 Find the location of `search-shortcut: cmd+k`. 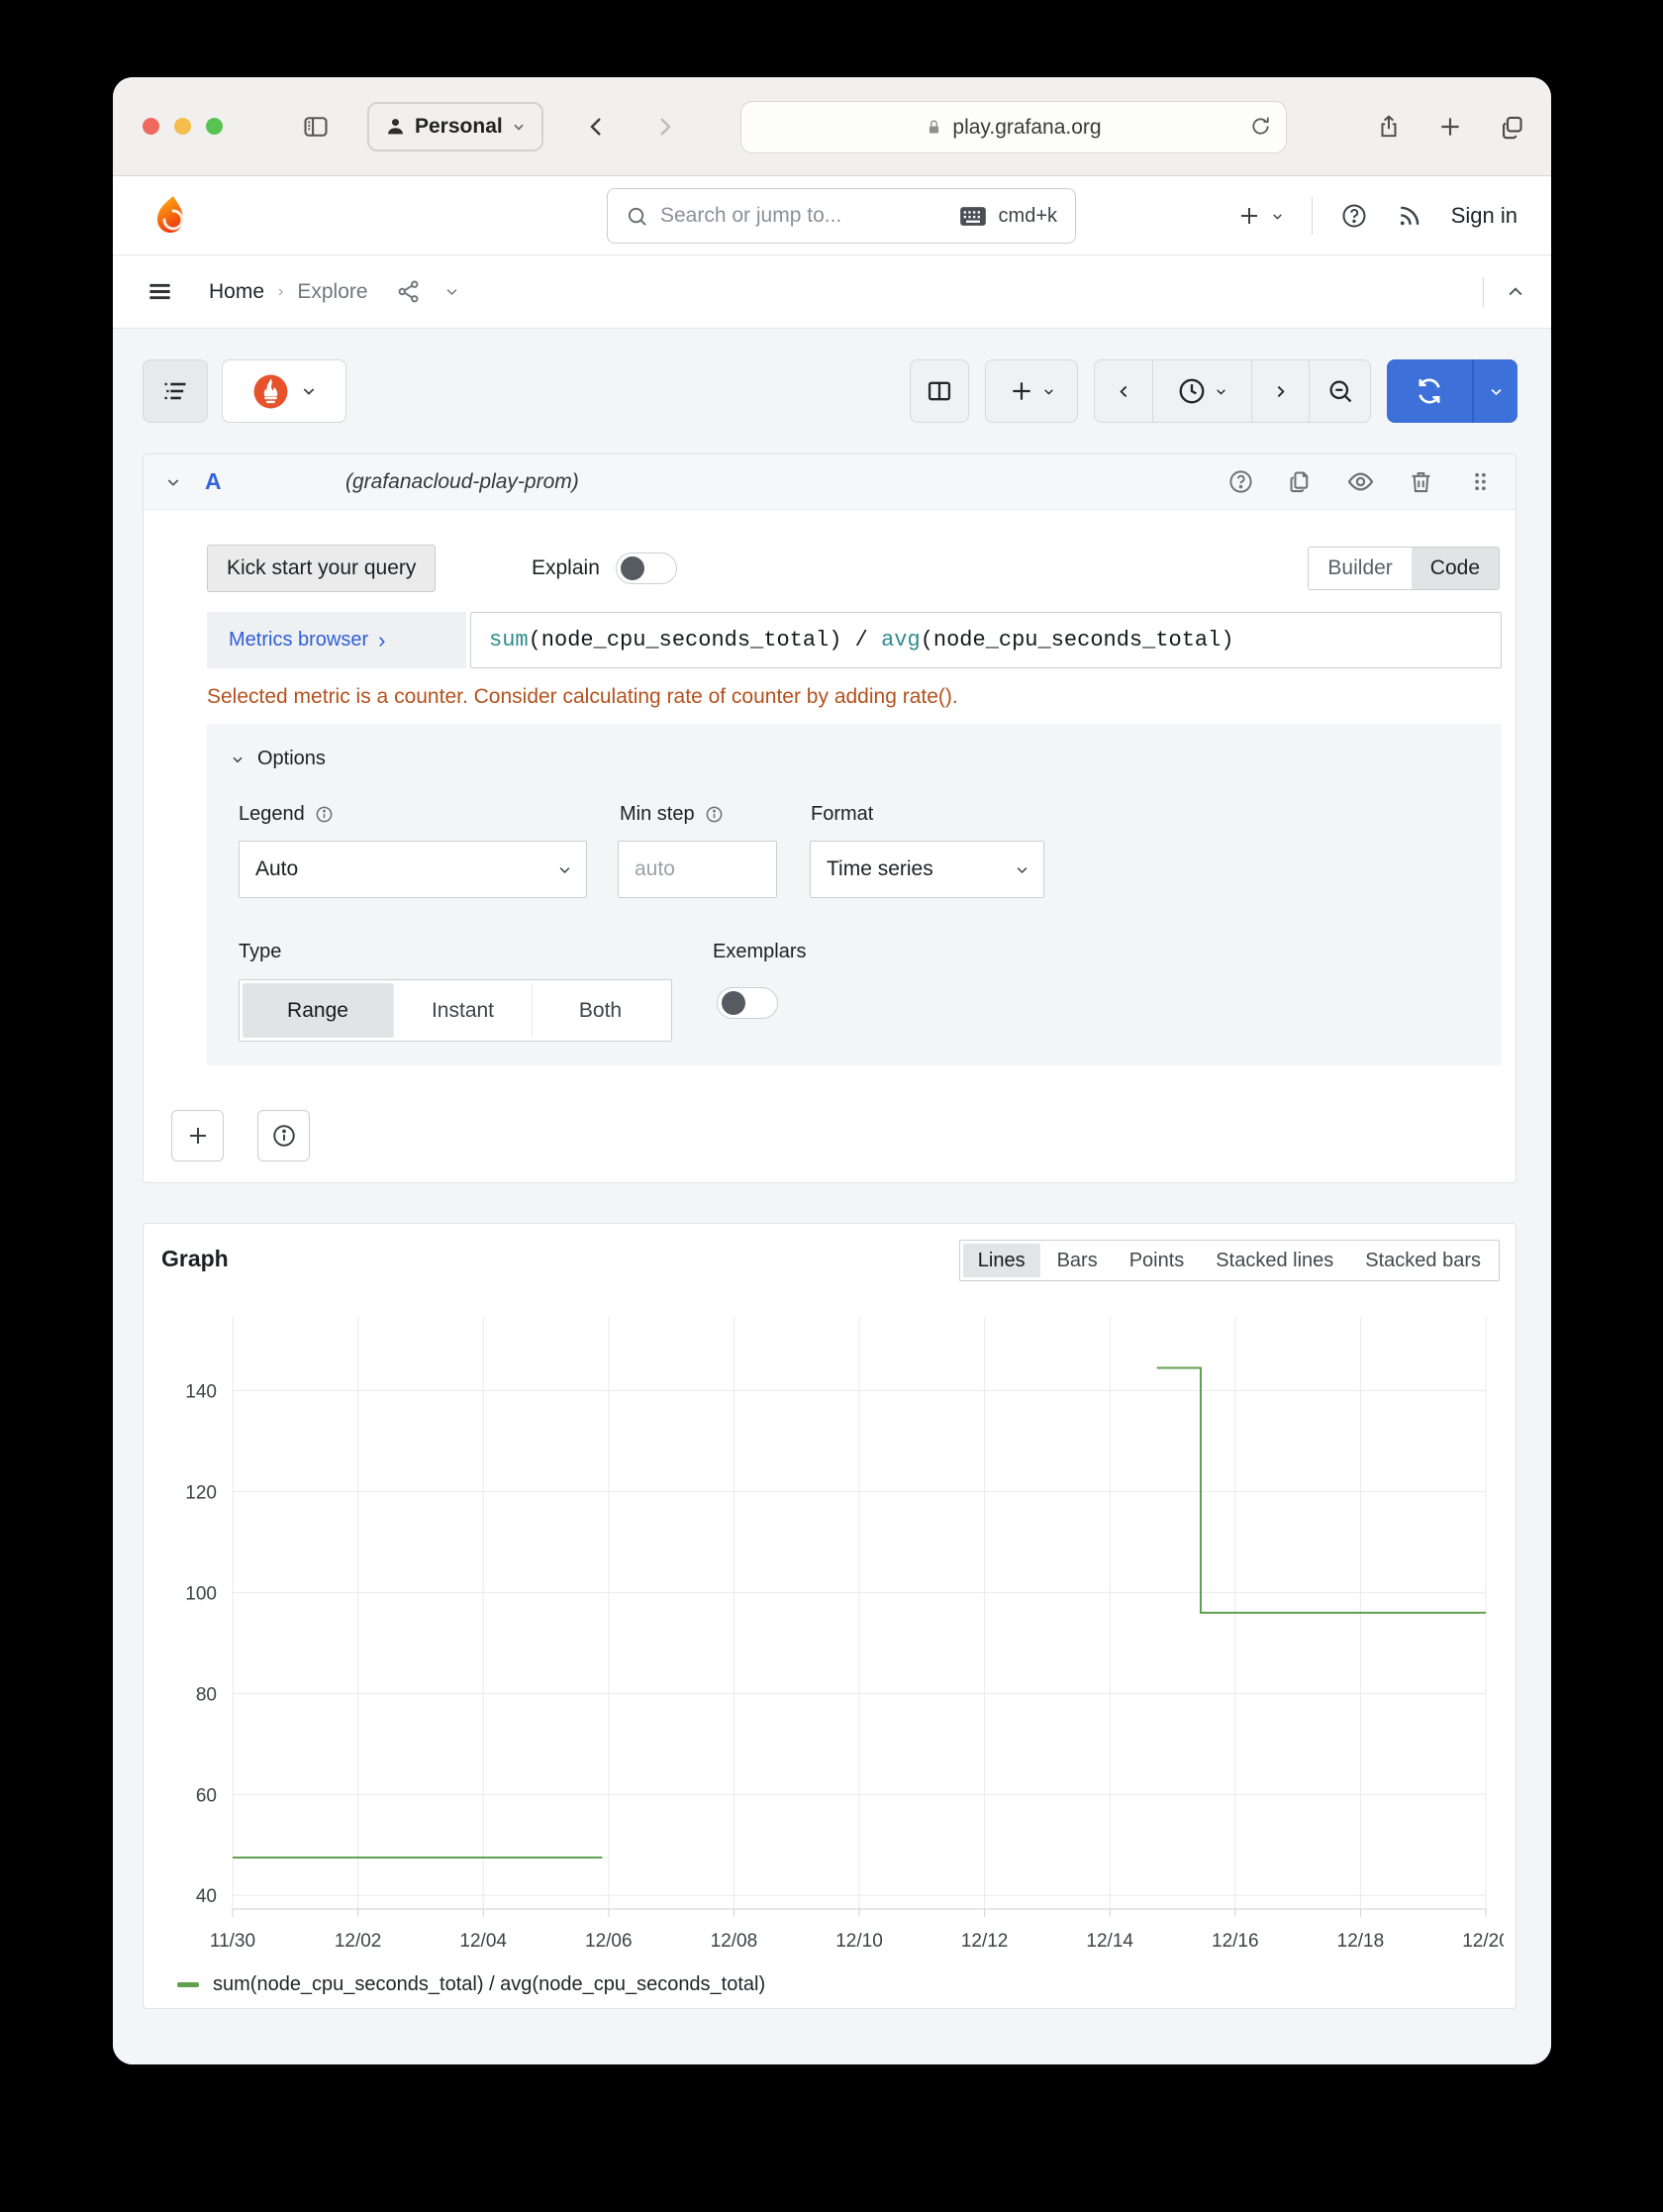

search-shortcut: cmd+k is located at coordinates (1027, 215).